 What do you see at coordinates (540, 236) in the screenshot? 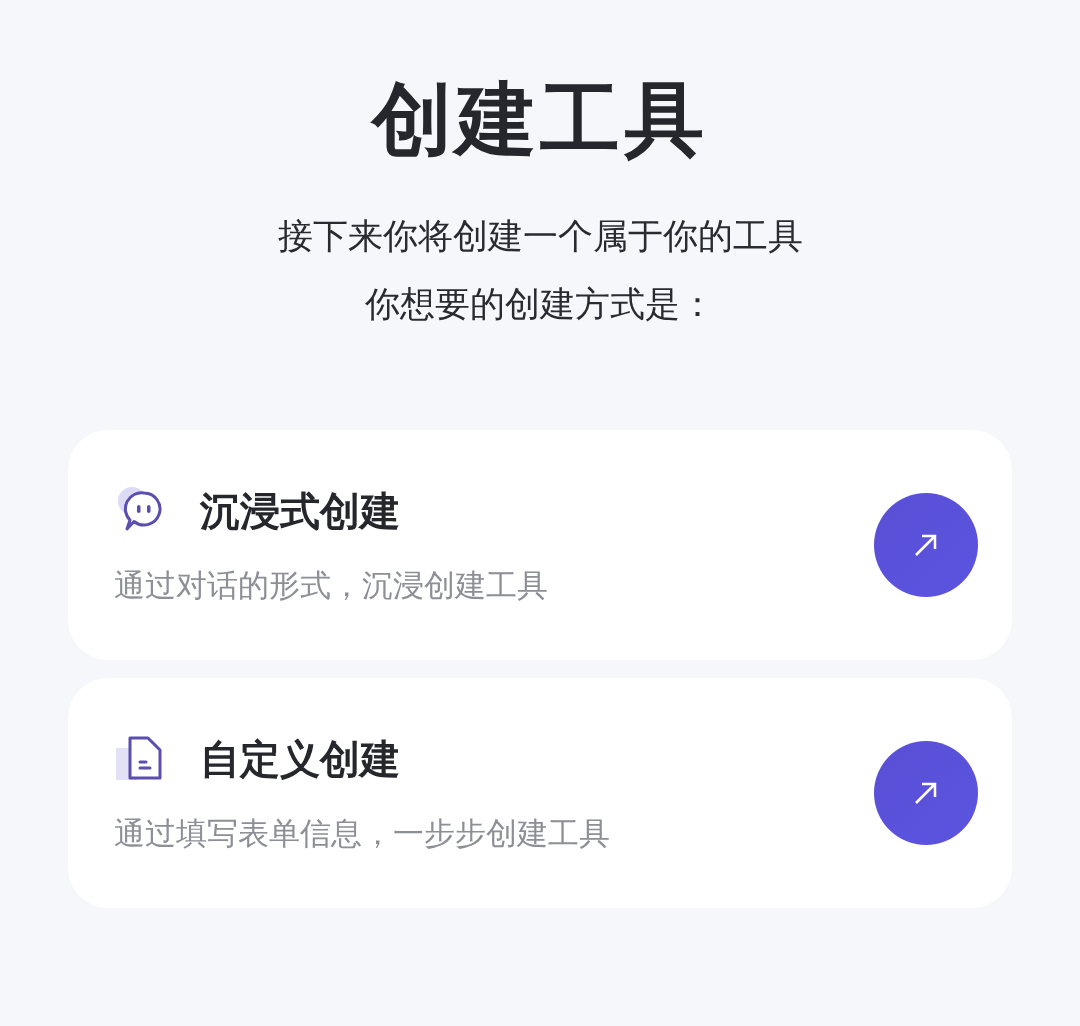
I see `intro-text: 接下来你将创建一个属于你的工具` at bounding box center [540, 236].